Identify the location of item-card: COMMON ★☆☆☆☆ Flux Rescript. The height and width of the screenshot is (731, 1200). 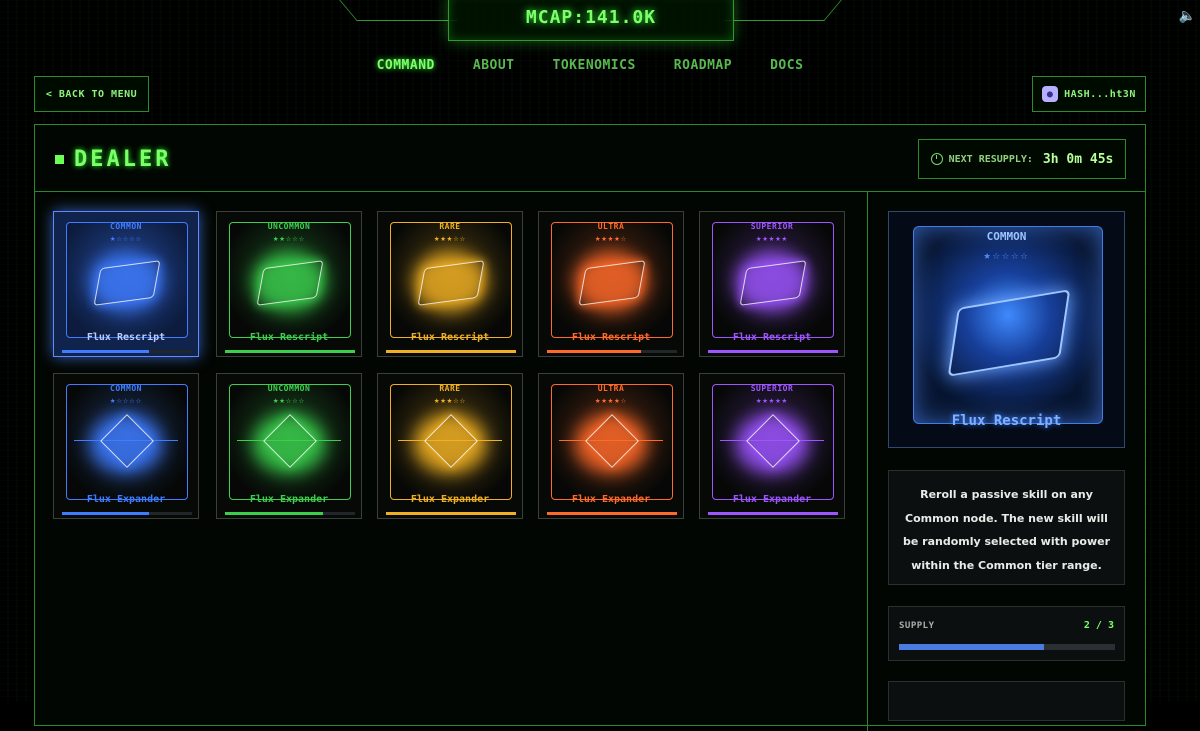
(126, 284).